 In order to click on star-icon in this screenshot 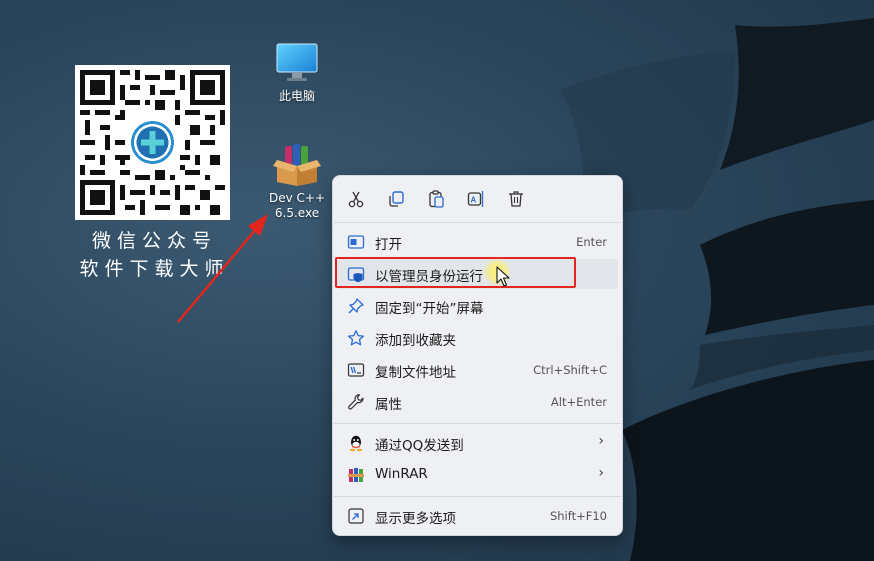, I will do `click(356, 338)`.